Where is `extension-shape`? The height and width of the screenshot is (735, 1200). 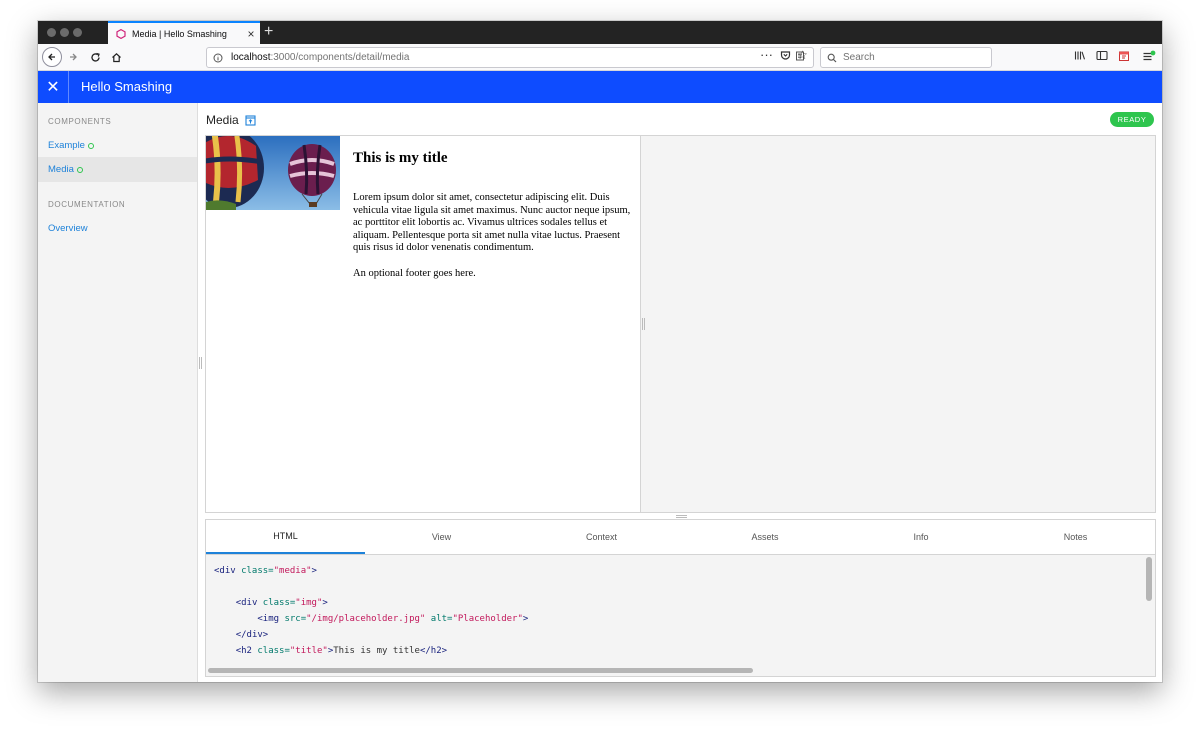
extension-shape is located at coordinates (1124, 56).